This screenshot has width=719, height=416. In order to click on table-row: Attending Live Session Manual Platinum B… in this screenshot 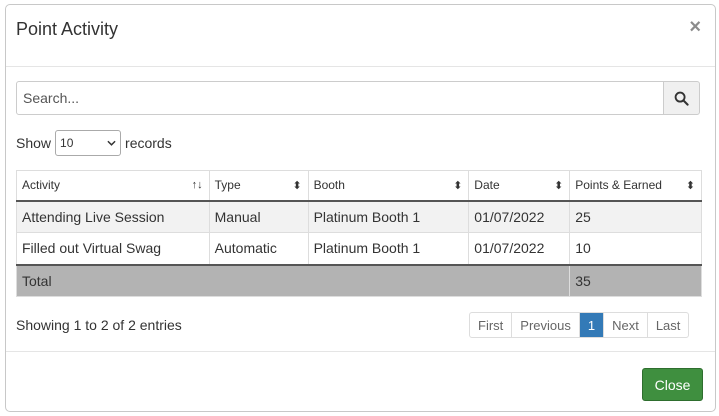, I will do `click(359, 216)`.